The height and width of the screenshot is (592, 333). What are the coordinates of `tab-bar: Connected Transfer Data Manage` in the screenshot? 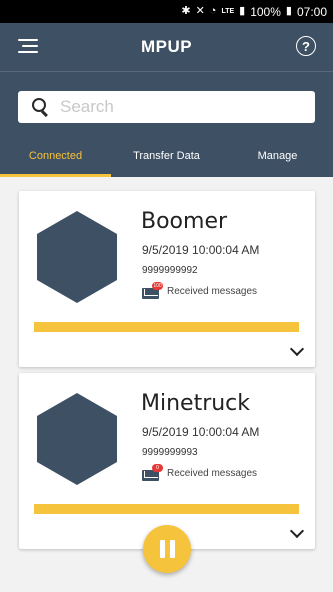 It's located at (166, 156).